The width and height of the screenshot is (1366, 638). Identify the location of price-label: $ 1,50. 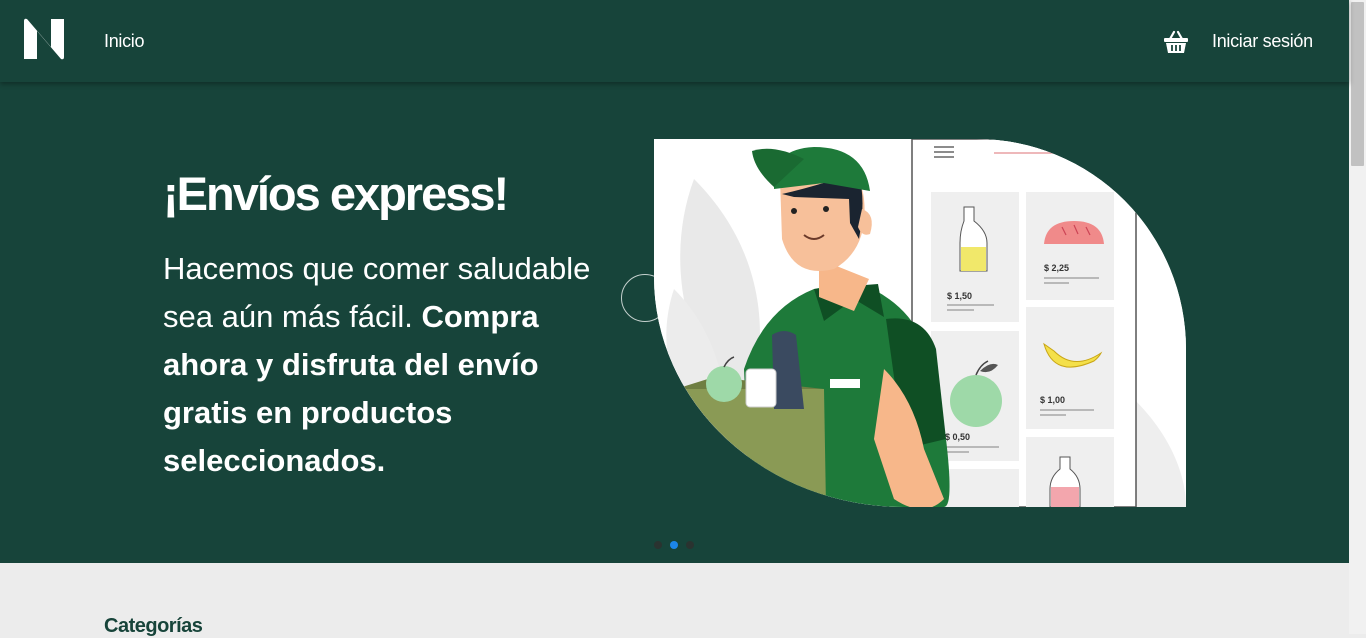
(959, 296).